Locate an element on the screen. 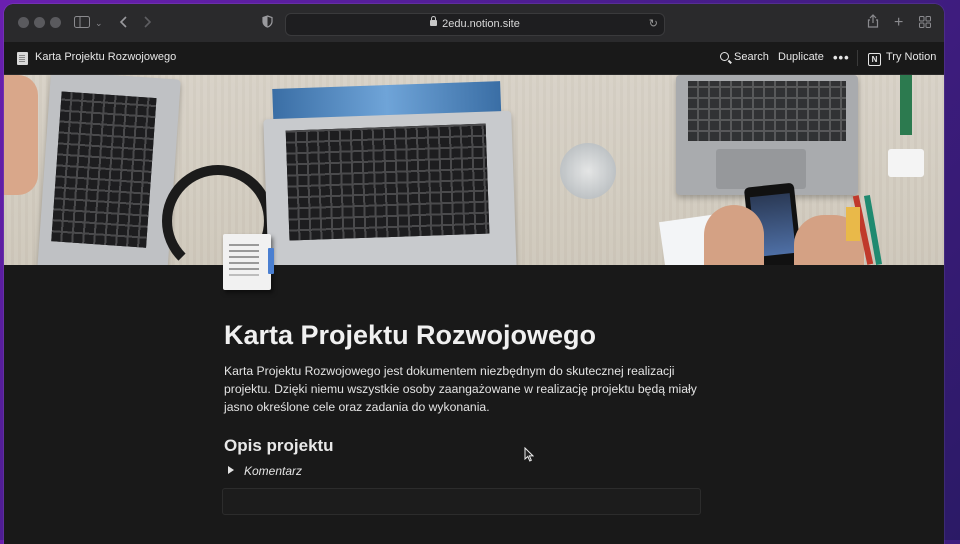  browser-toolbar: ⌄ 2edu.notion.site ↻ + is located at coordinates (474, 23).